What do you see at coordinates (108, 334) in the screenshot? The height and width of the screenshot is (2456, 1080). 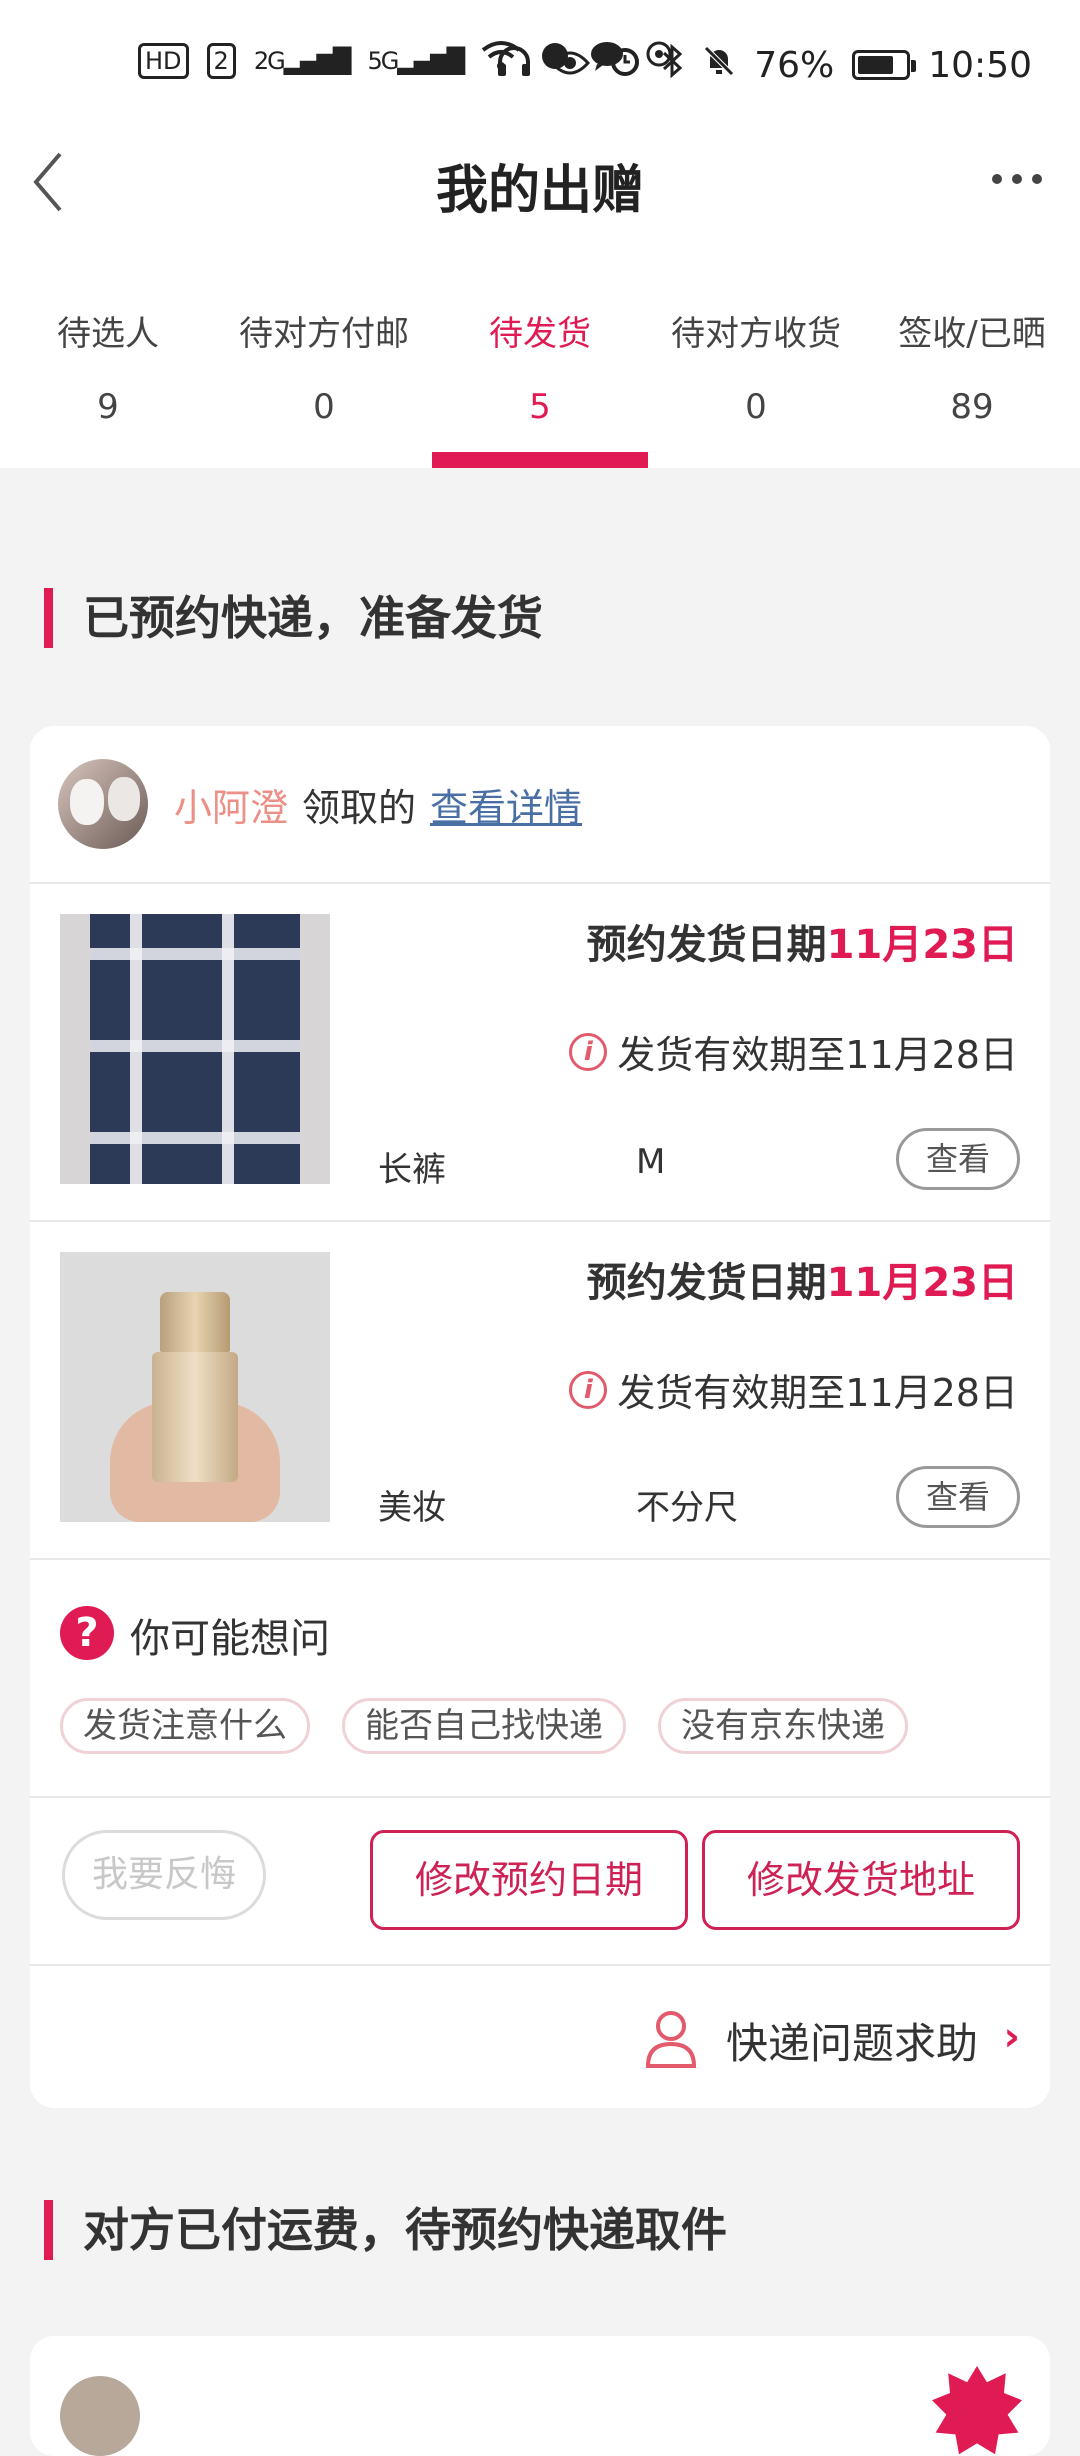 I see `tab-label: 待选人` at bounding box center [108, 334].